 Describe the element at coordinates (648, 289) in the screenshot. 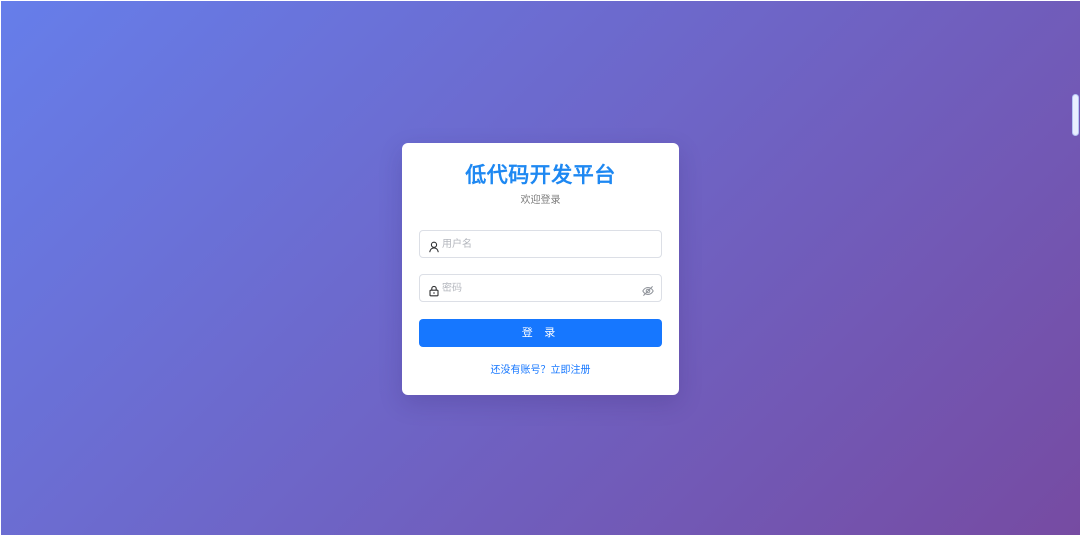

I see `eye-off-icon` at that location.